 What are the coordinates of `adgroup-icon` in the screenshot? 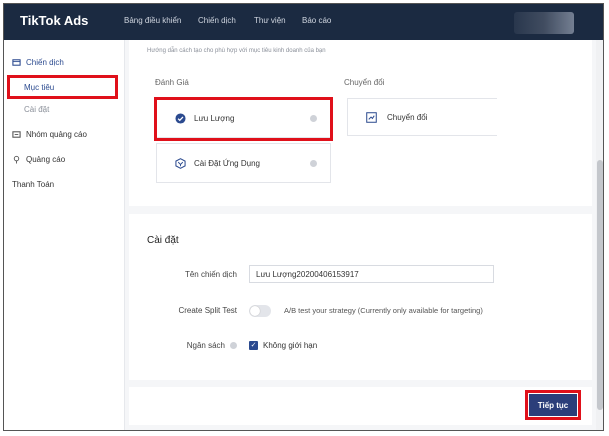 It's located at (16, 134).